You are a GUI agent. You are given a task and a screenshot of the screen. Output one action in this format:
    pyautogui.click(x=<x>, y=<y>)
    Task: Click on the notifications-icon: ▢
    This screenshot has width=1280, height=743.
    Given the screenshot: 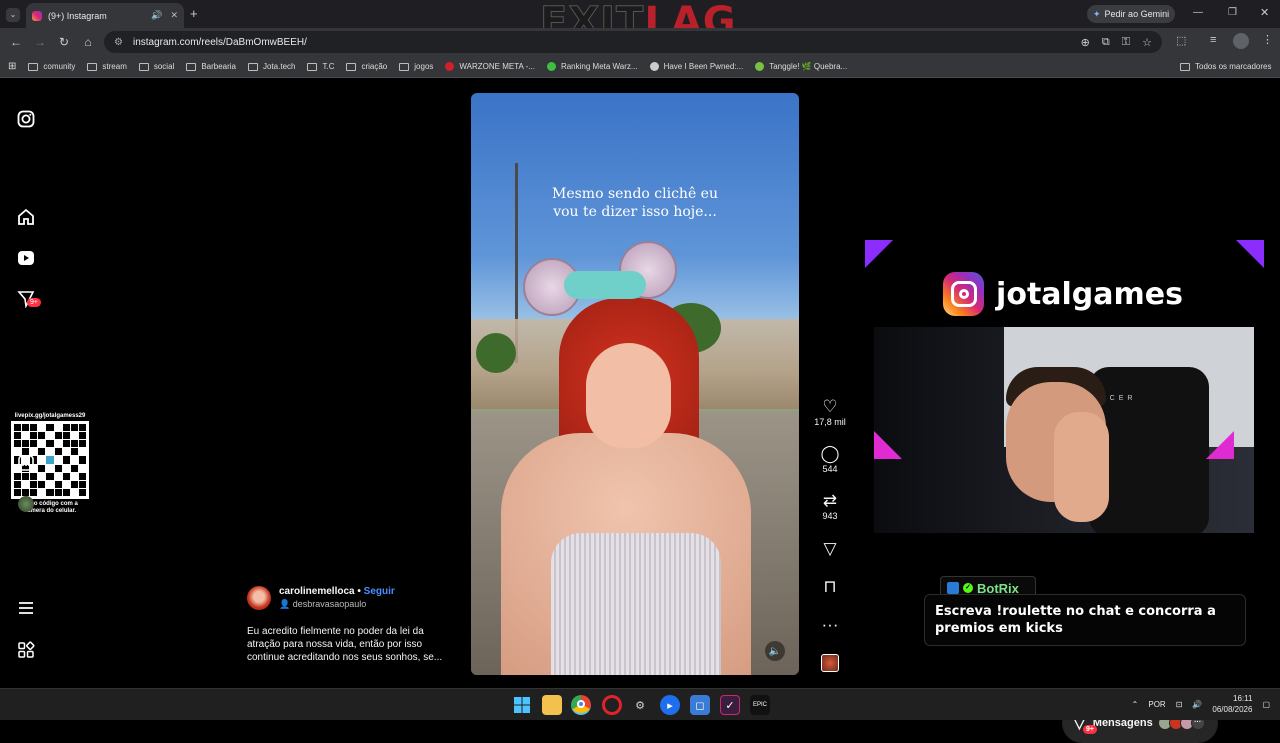 What is the action you would take?
    pyautogui.click(x=1266, y=704)
    